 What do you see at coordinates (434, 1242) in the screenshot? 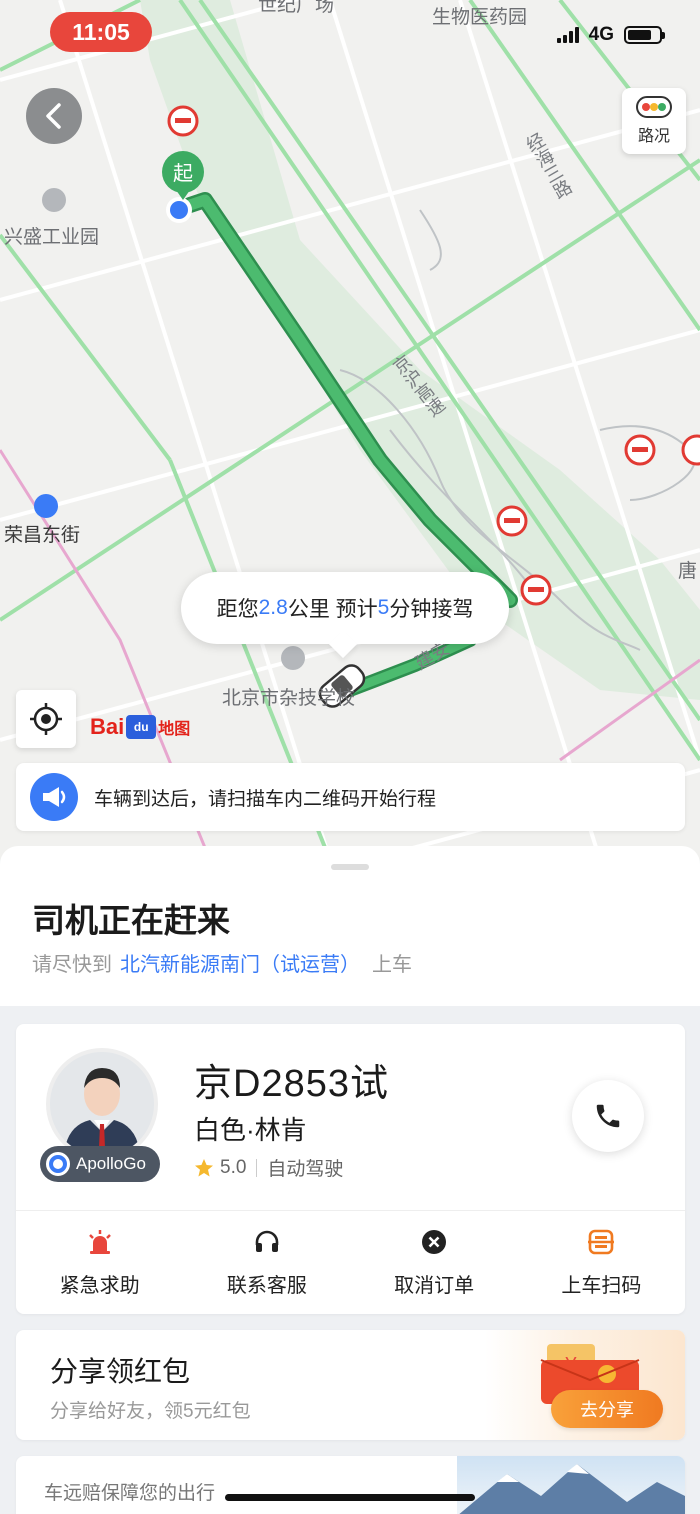
I see `cancel-icon` at bounding box center [434, 1242].